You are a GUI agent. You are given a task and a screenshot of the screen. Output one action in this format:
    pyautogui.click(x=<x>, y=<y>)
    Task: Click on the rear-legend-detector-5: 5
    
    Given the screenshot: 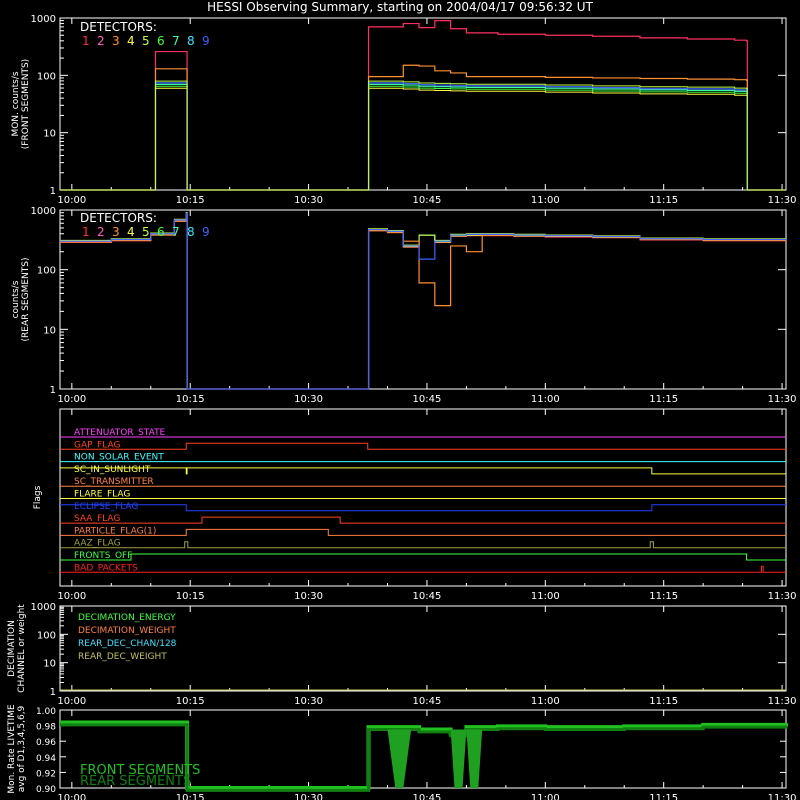 What is the action you would take?
    pyautogui.click(x=146, y=232)
    